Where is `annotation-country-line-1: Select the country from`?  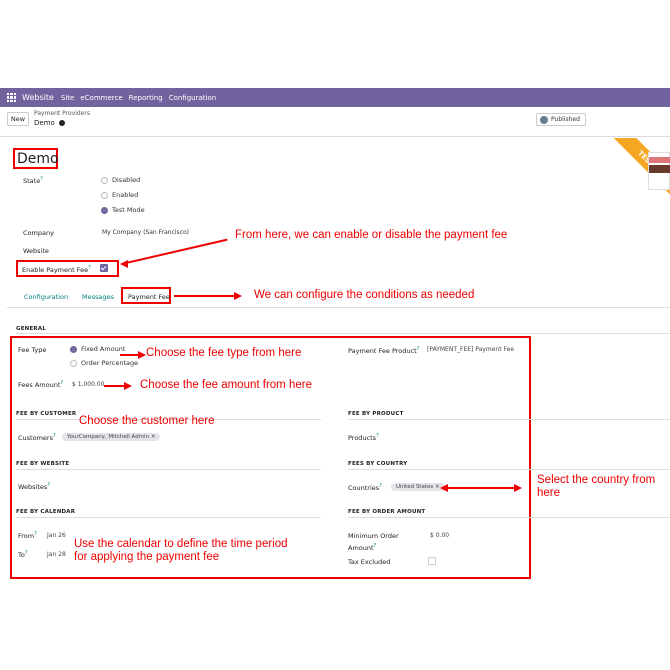
annotation-country-line-1: Select the country from is located at coordinates (596, 480).